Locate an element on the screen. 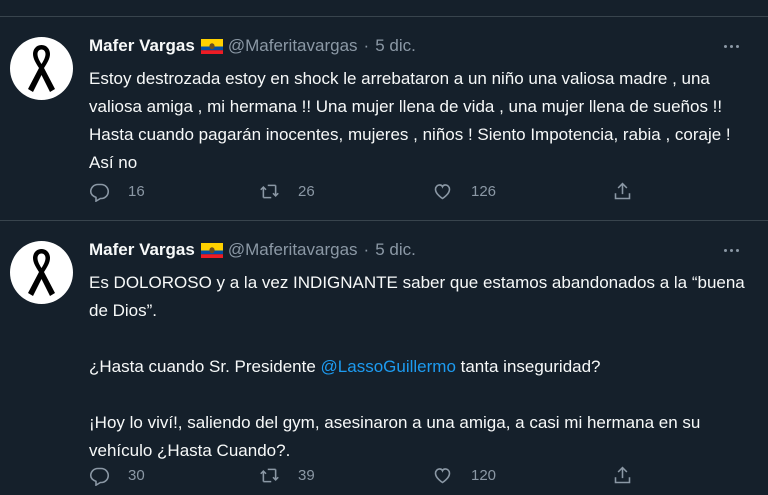 The height and width of the screenshot is (495, 768). tweet-text-segment: ¿Hasta cuando Sr. Presidente is located at coordinates (205, 366).